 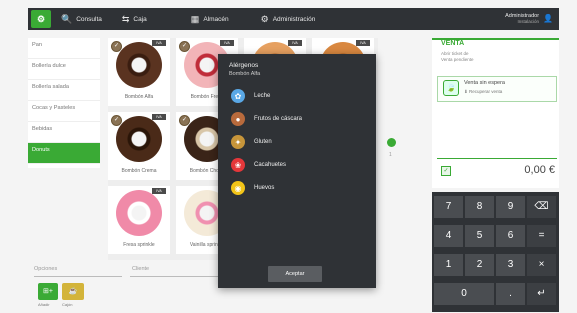 What do you see at coordinates (483, 92) in the screenshot?
I see `recover-sale-link: ⬇ Recuperar venta` at bounding box center [483, 92].